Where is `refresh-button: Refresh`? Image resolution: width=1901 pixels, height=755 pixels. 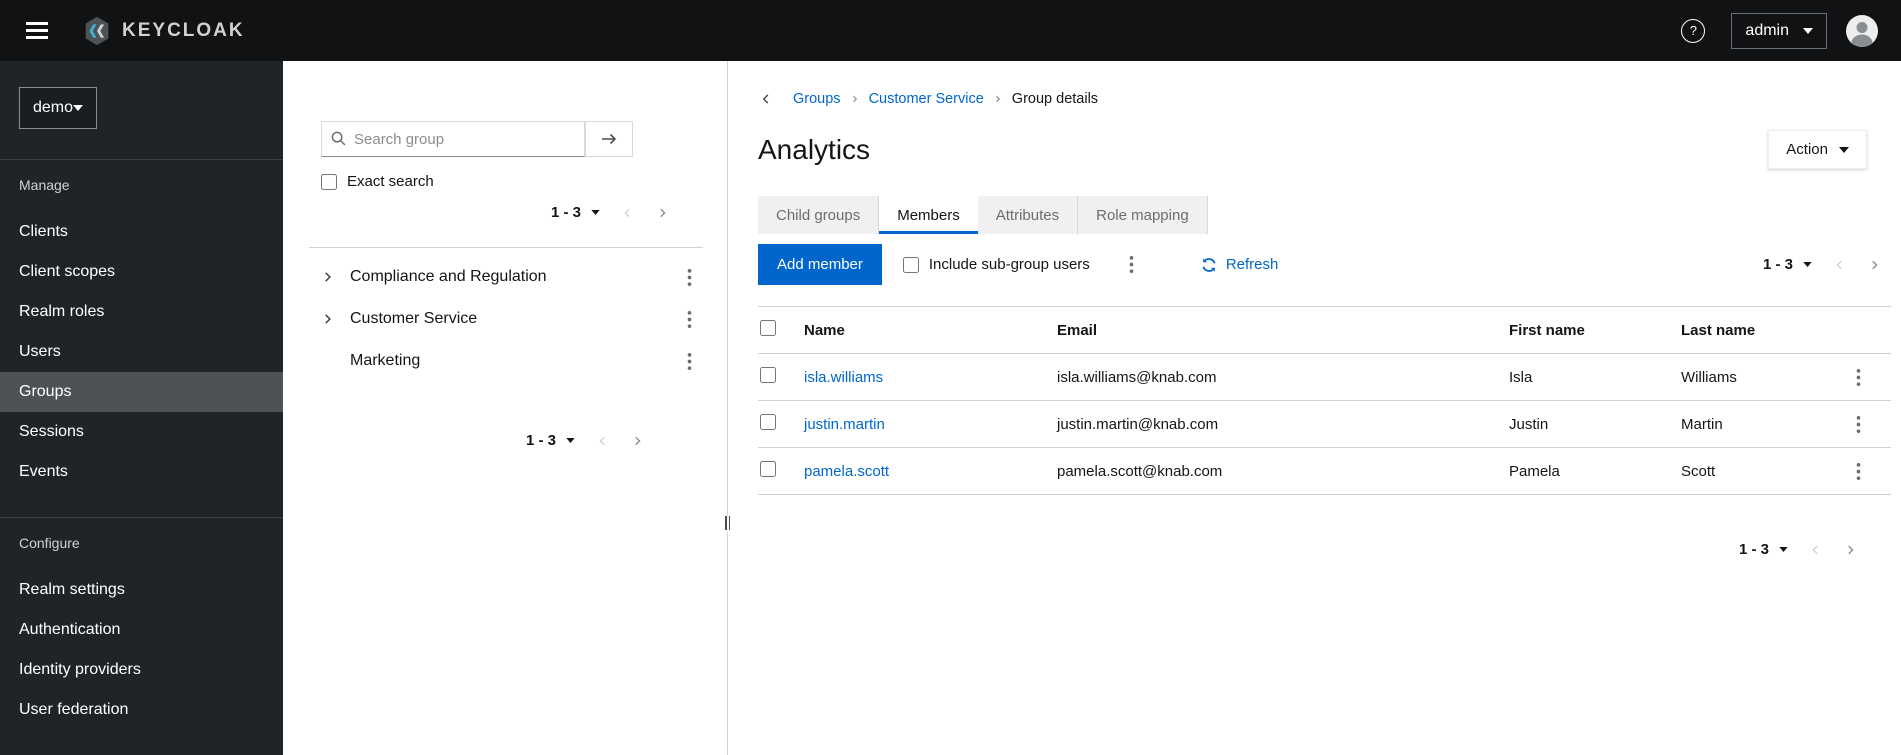 refresh-button: Refresh is located at coordinates (1240, 264).